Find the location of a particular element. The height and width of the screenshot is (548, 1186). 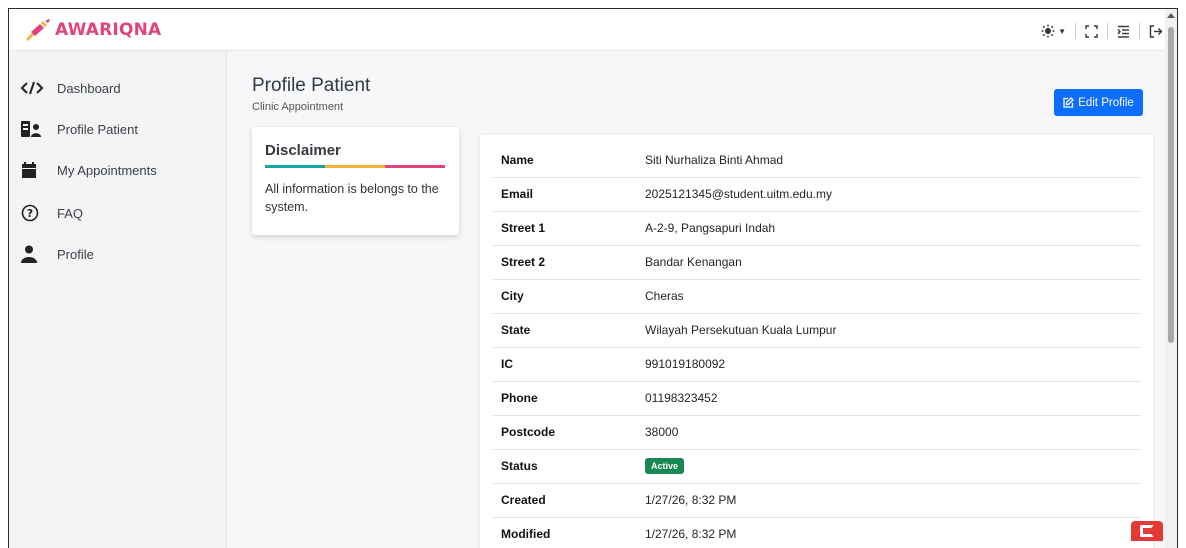

id-card-icon is located at coordinates (33, 129).